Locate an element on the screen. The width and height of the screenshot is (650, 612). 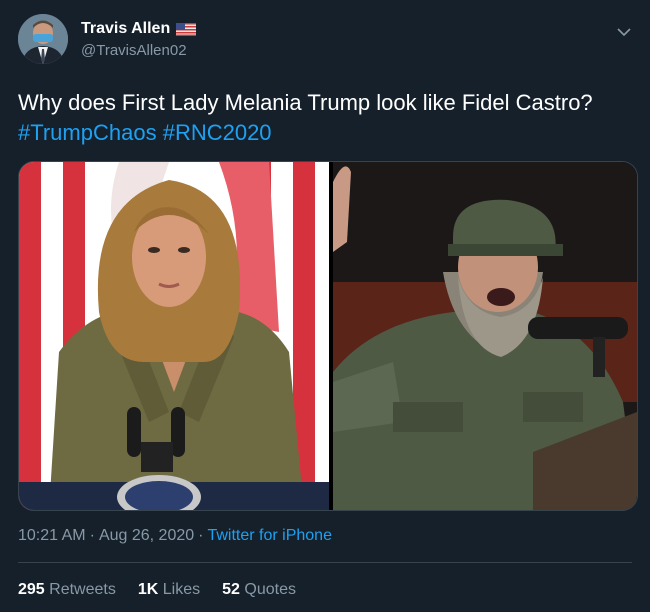
source-link: Twitter for iPhone is located at coordinates (269, 536).